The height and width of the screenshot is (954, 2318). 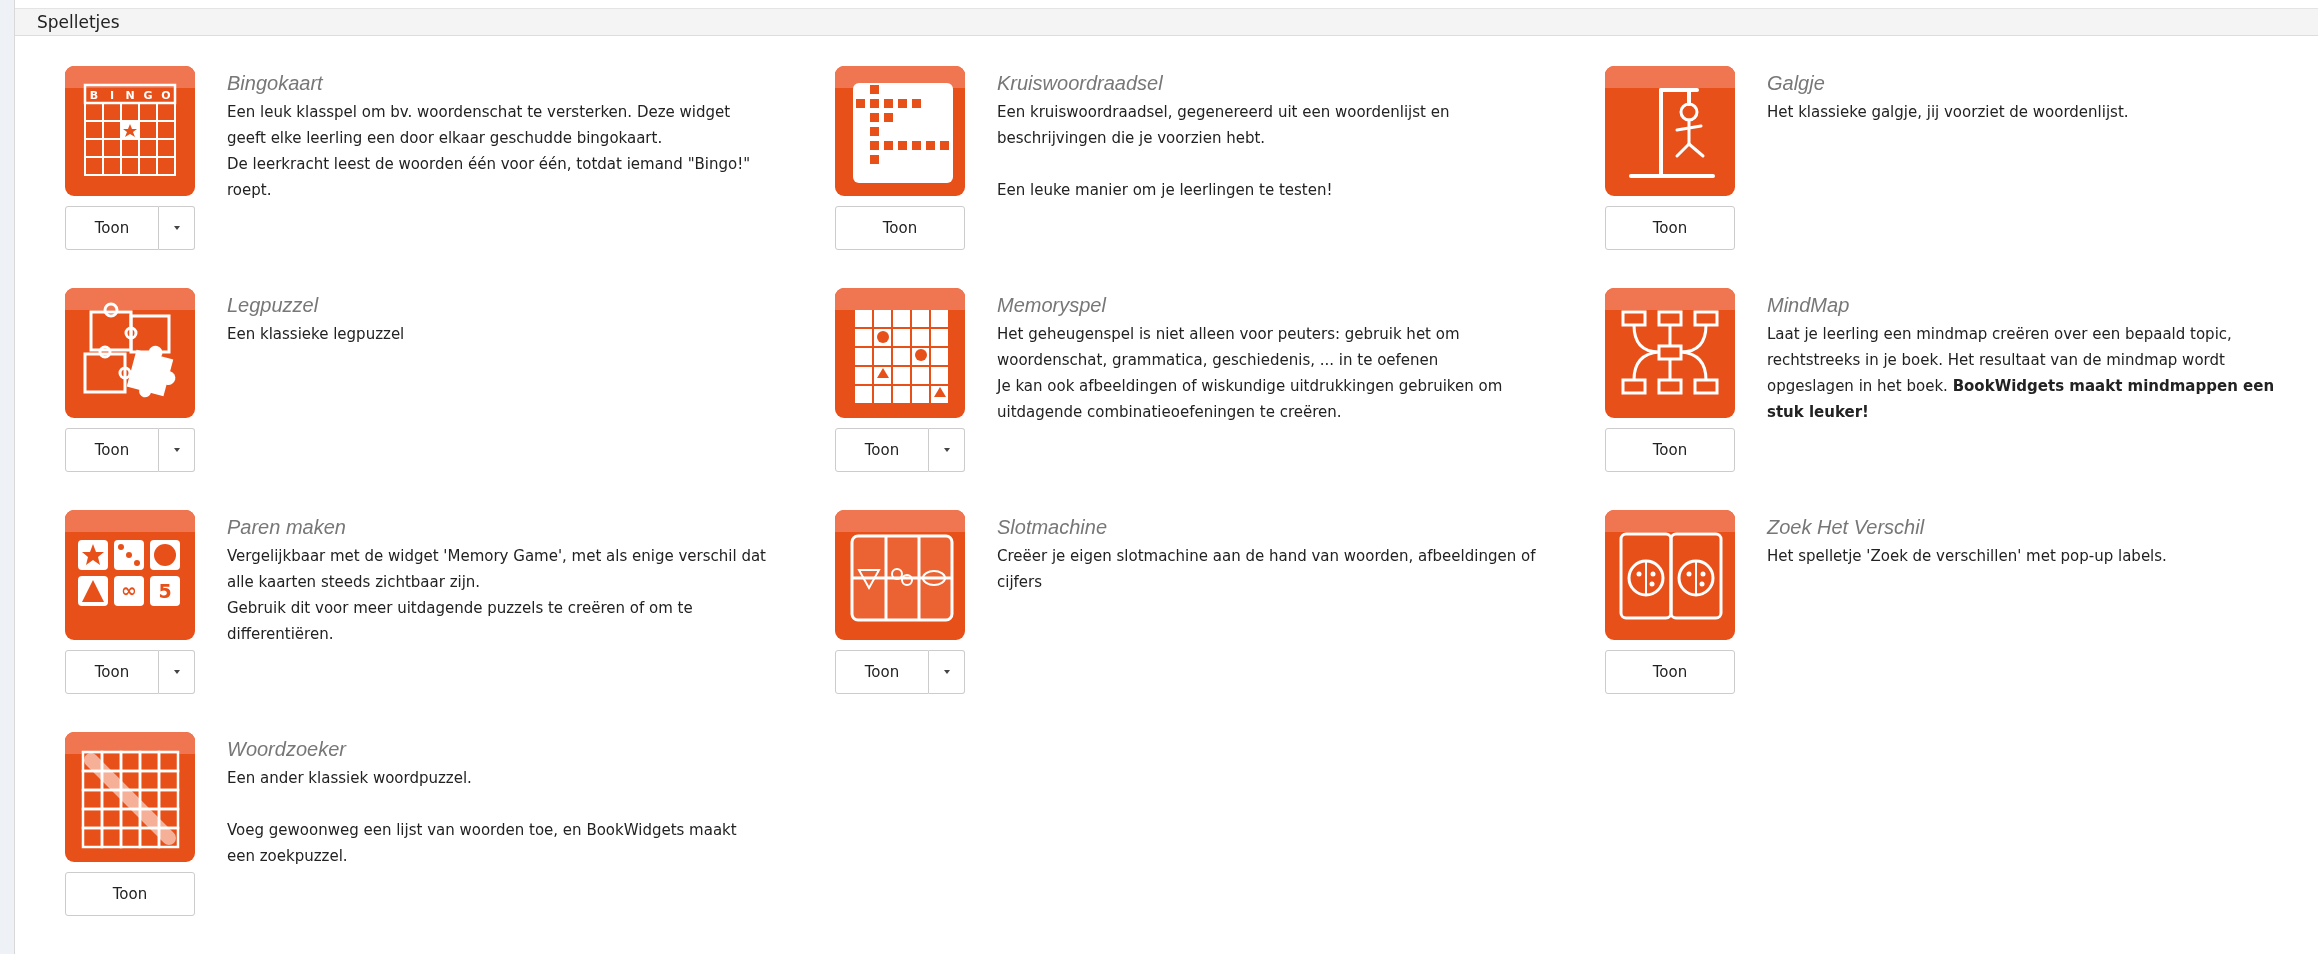 What do you see at coordinates (2021, 373) in the screenshot?
I see `widget-description: Laat je leerling een mindmap creëren over een bepaald topic, rechtstreeks in je boek. Het resultaat van de mindmap wordt opgeslagen in het boek. BookWidgets maakt mindmappen een stuk leuker!` at bounding box center [2021, 373].